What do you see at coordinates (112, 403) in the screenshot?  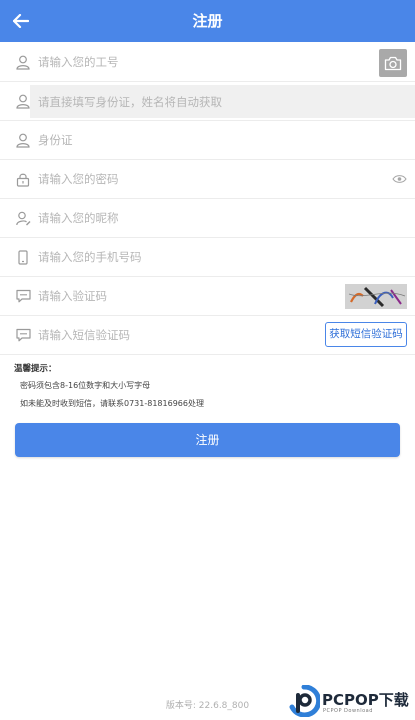 I see `tips-contact-info: 如未能及时收到短信，请联系0731-81816966处理` at bounding box center [112, 403].